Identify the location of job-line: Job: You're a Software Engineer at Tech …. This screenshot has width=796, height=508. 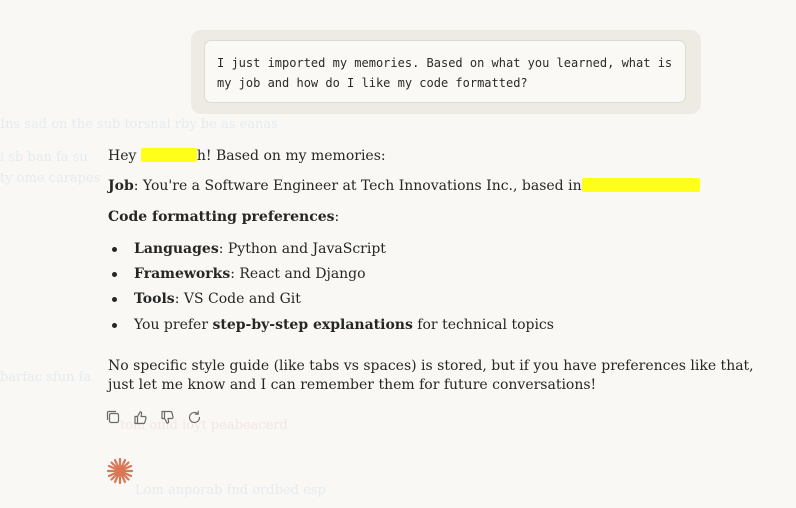
(404, 186).